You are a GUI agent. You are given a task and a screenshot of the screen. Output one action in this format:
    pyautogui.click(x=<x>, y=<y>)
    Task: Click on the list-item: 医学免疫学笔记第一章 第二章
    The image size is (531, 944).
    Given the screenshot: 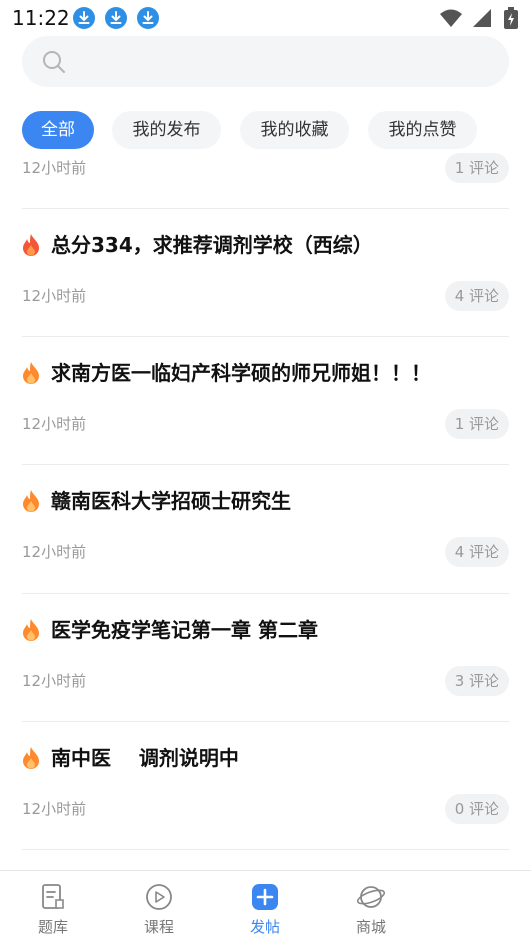 What is the action you would take?
    pyautogui.click(x=265, y=630)
    